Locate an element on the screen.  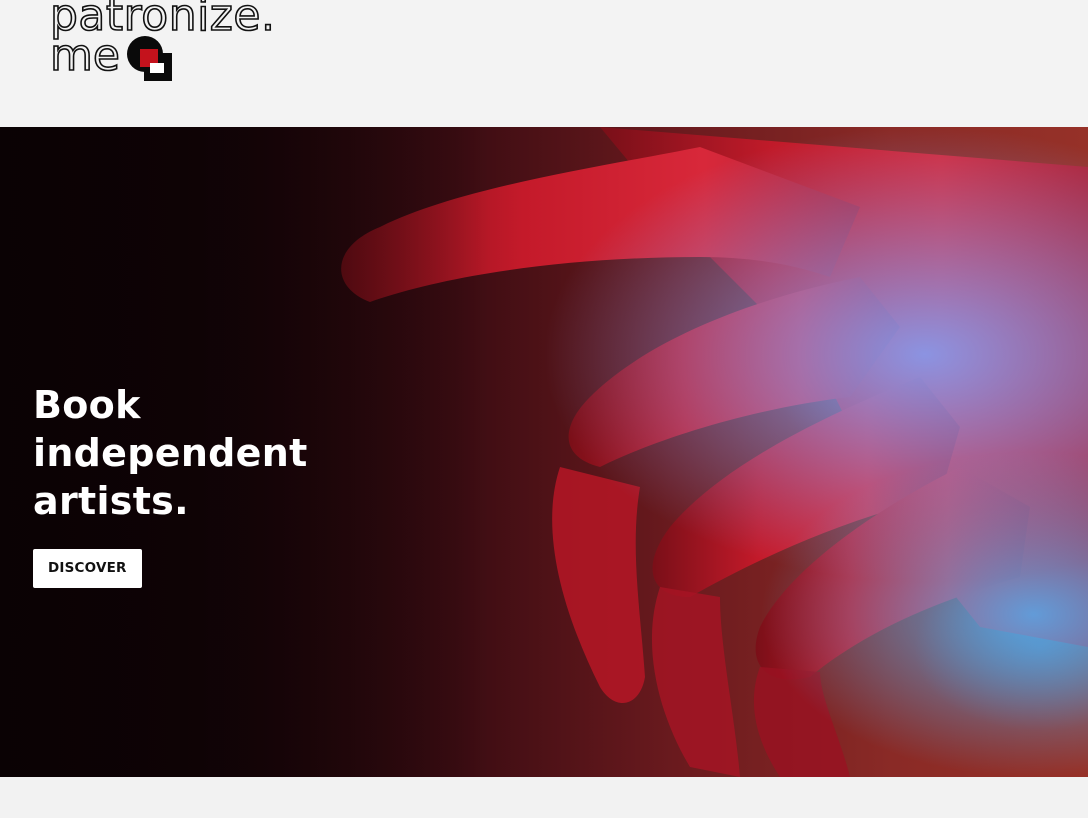
hero-content: Book independent artists. DISCOVER is located at coordinates (193, 484).